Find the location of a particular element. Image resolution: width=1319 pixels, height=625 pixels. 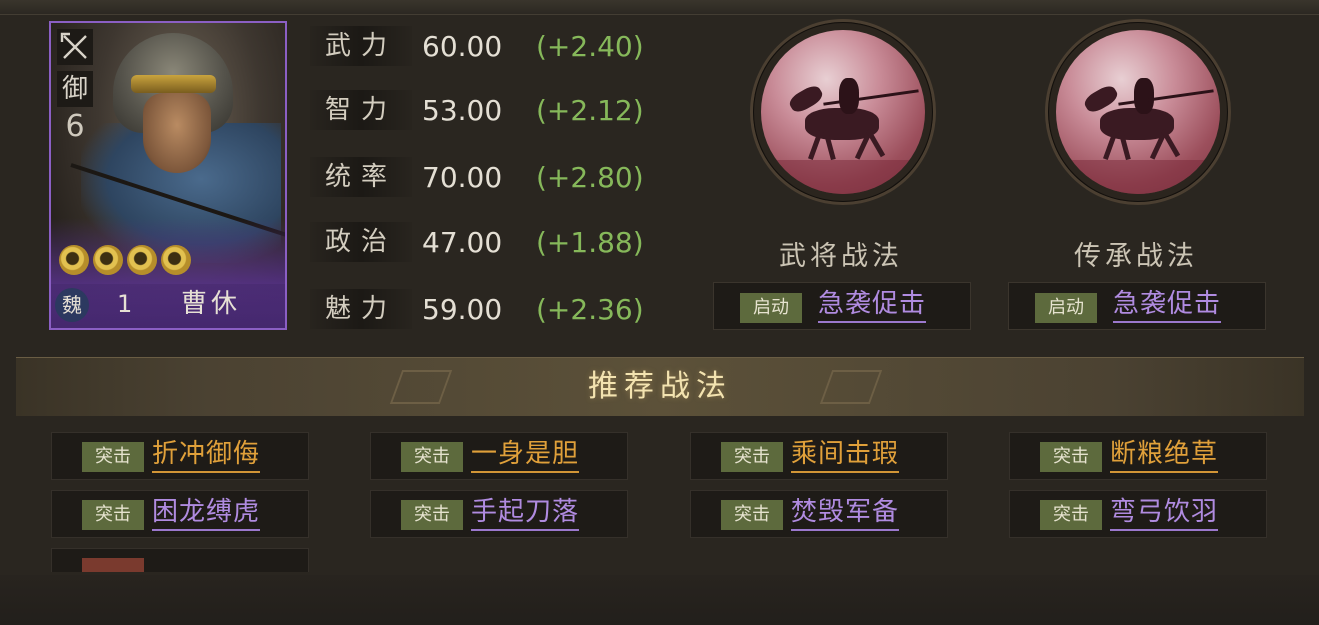

stat-bonus: (+1.88) is located at coordinates (590, 242).